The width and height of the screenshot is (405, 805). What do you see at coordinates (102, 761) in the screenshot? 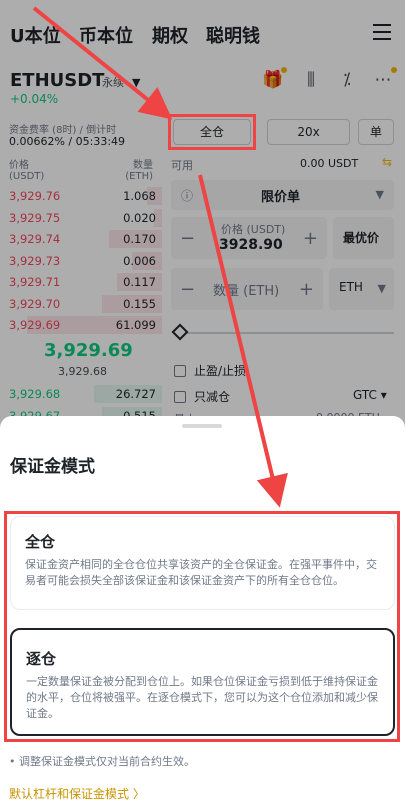
I see `sheet-note: • 调整保证金模式仅对当前合约生效。` at bounding box center [102, 761].